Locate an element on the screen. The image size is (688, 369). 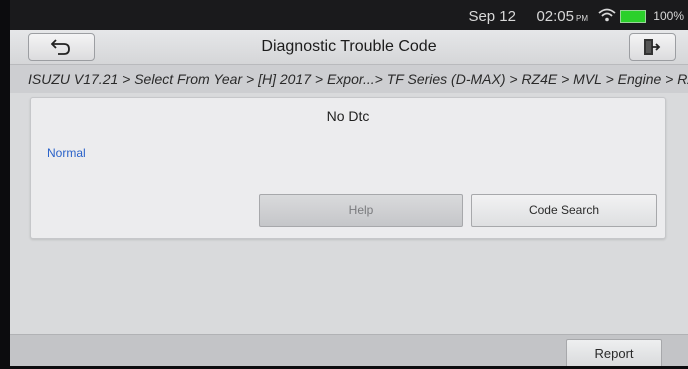
help-button: Help is located at coordinates (361, 210).